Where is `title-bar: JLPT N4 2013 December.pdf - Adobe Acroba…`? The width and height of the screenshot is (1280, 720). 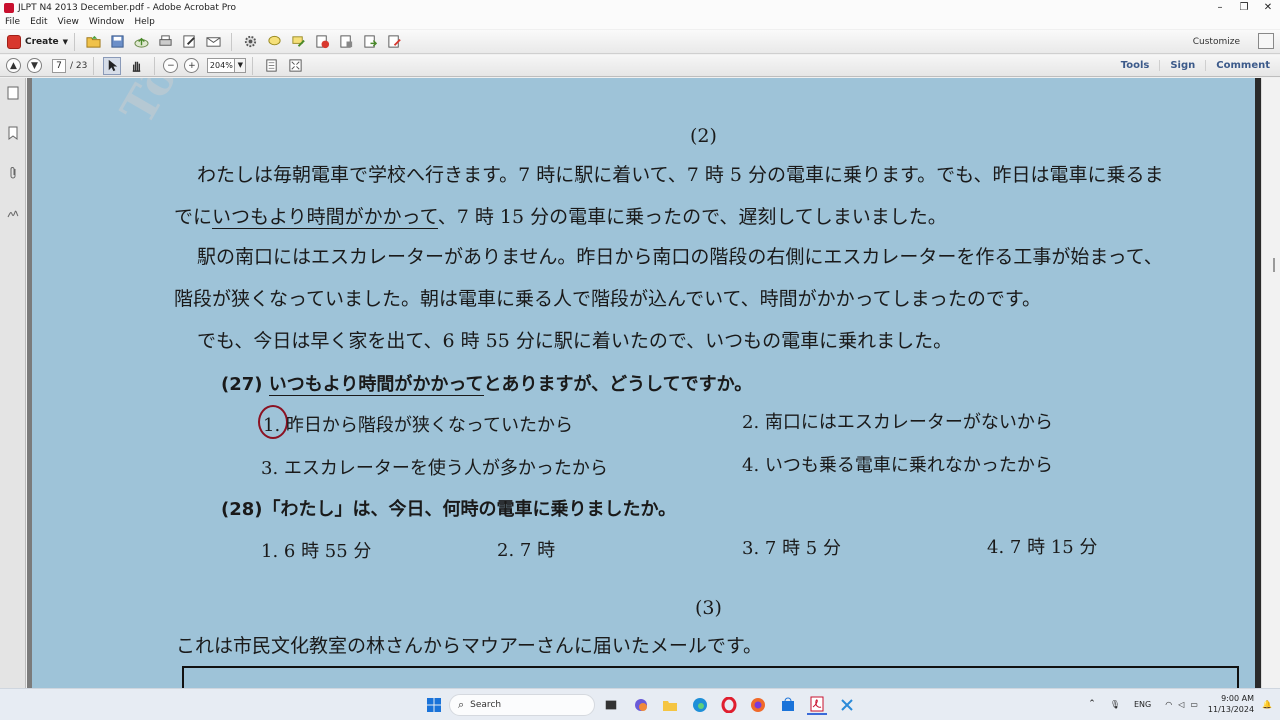
title-bar: JLPT N4 2013 December.pdf - Adobe Acroba… is located at coordinates (640, 7).